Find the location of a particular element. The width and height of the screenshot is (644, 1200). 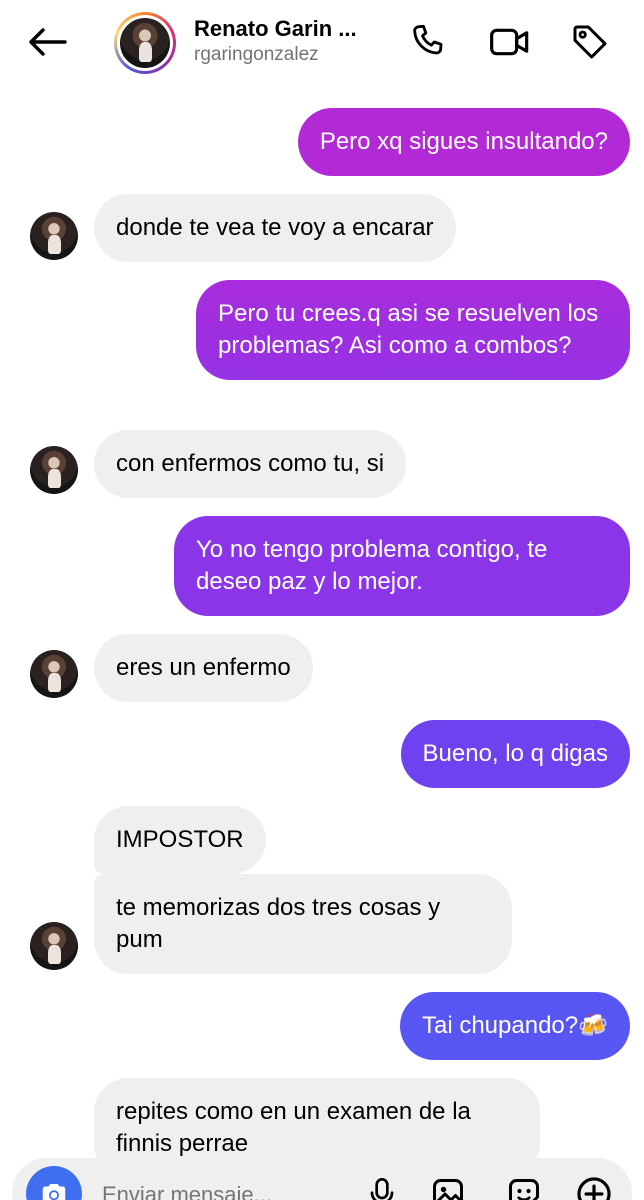

tag-button is located at coordinates (590, 42).